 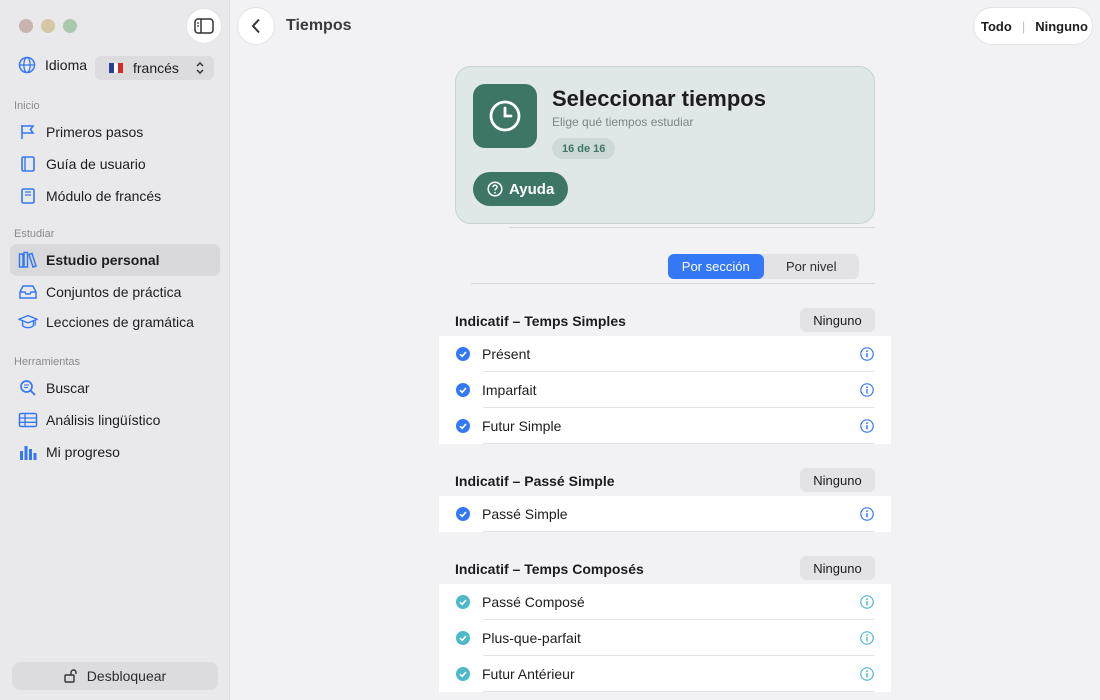 I want to click on clock-icon, so click(x=505, y=116).